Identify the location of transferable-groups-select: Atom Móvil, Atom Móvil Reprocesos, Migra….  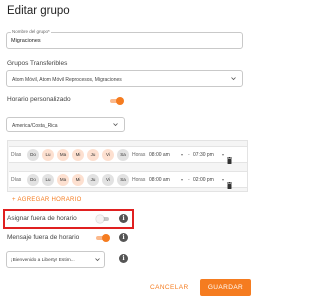
(124, 78).